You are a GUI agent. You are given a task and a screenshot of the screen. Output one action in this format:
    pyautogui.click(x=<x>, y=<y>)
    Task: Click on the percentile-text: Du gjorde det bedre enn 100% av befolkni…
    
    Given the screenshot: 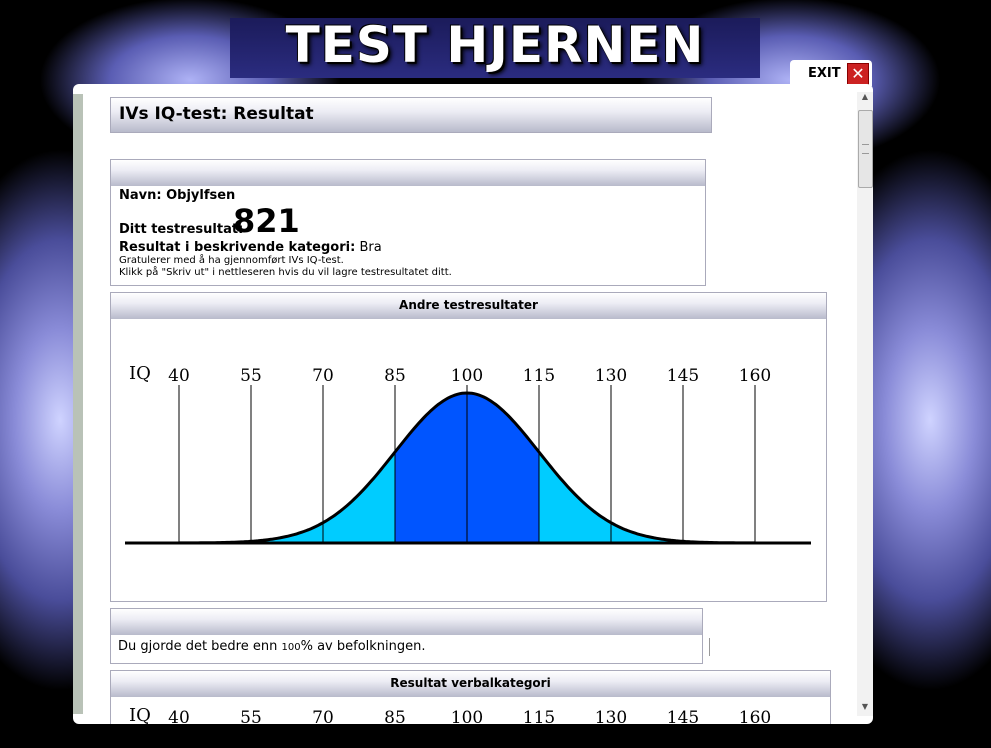 What is the action you would take?
    pyautogui.click(x=272, y=646)
    